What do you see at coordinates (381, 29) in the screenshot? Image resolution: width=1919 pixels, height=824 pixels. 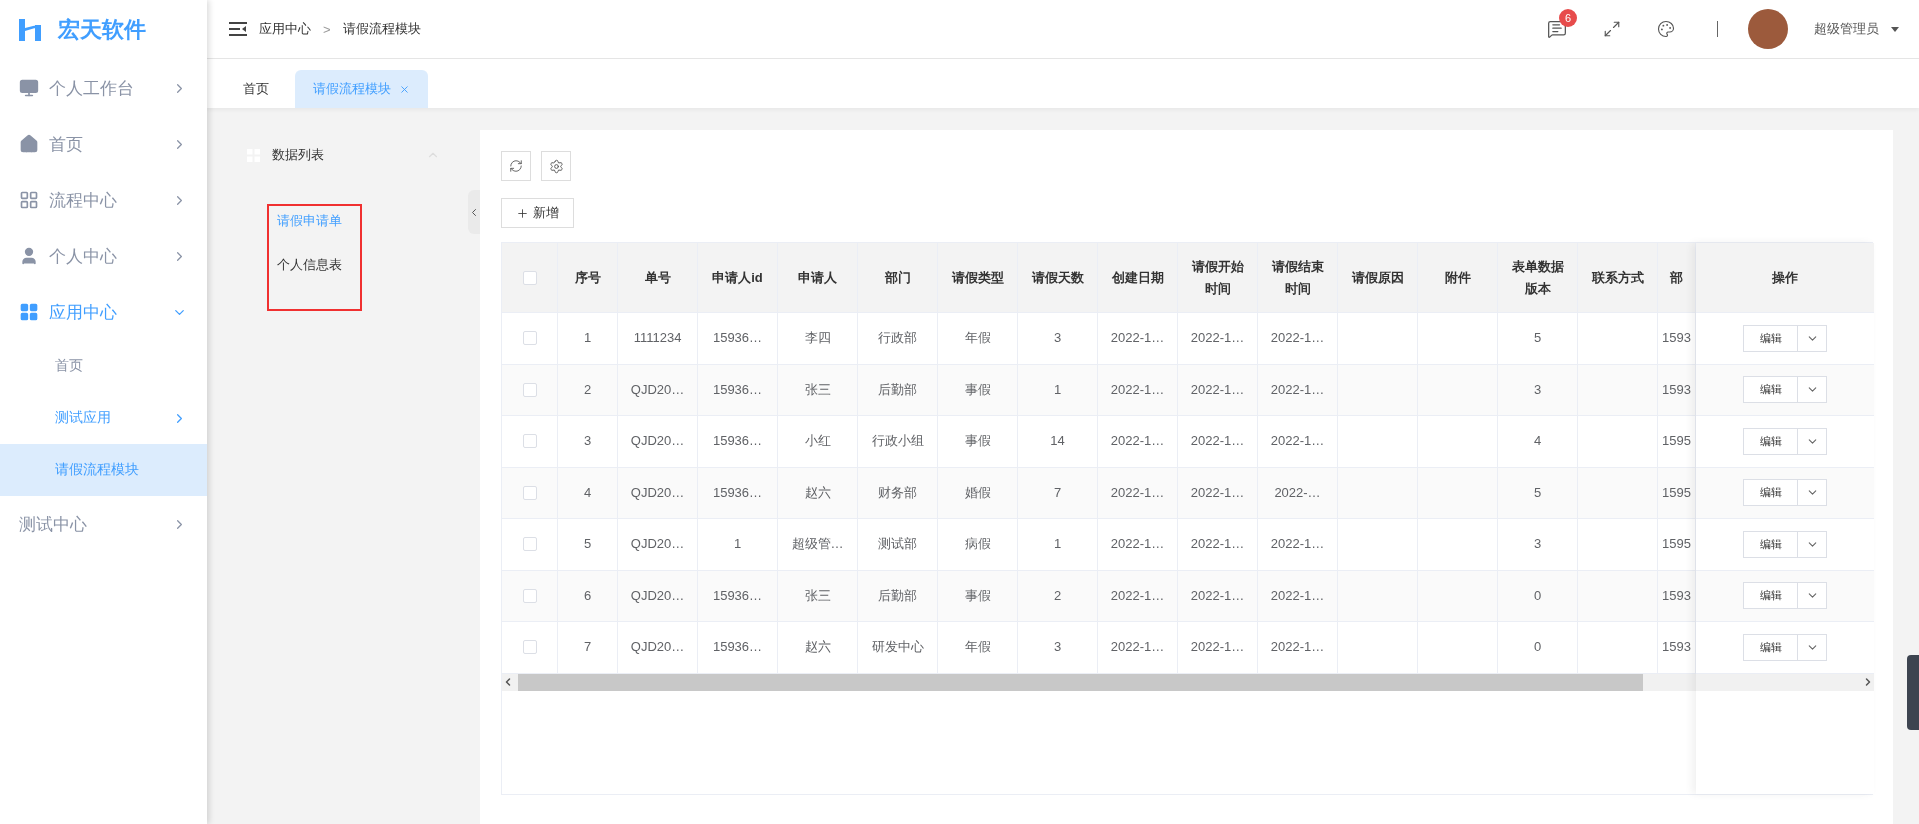 I see `breadcrumb-item: 请假流程模块` at bounding box center [381, 29].